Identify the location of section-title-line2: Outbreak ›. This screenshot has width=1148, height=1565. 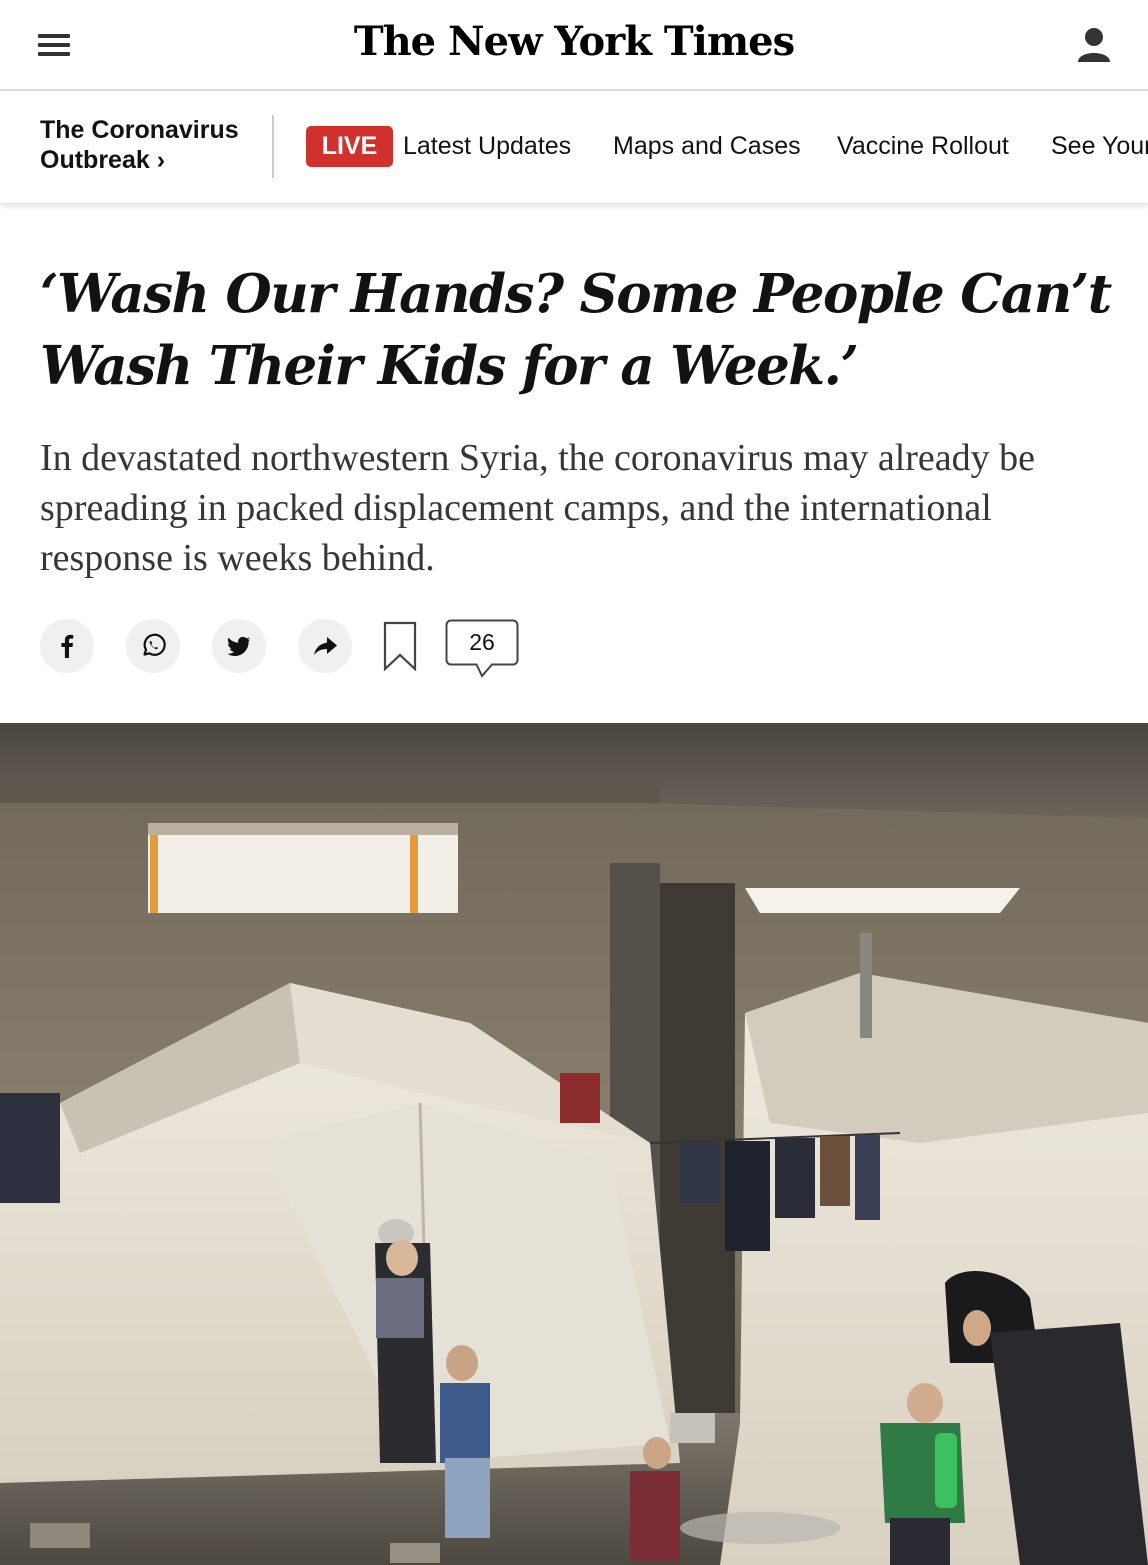
(103, 160).